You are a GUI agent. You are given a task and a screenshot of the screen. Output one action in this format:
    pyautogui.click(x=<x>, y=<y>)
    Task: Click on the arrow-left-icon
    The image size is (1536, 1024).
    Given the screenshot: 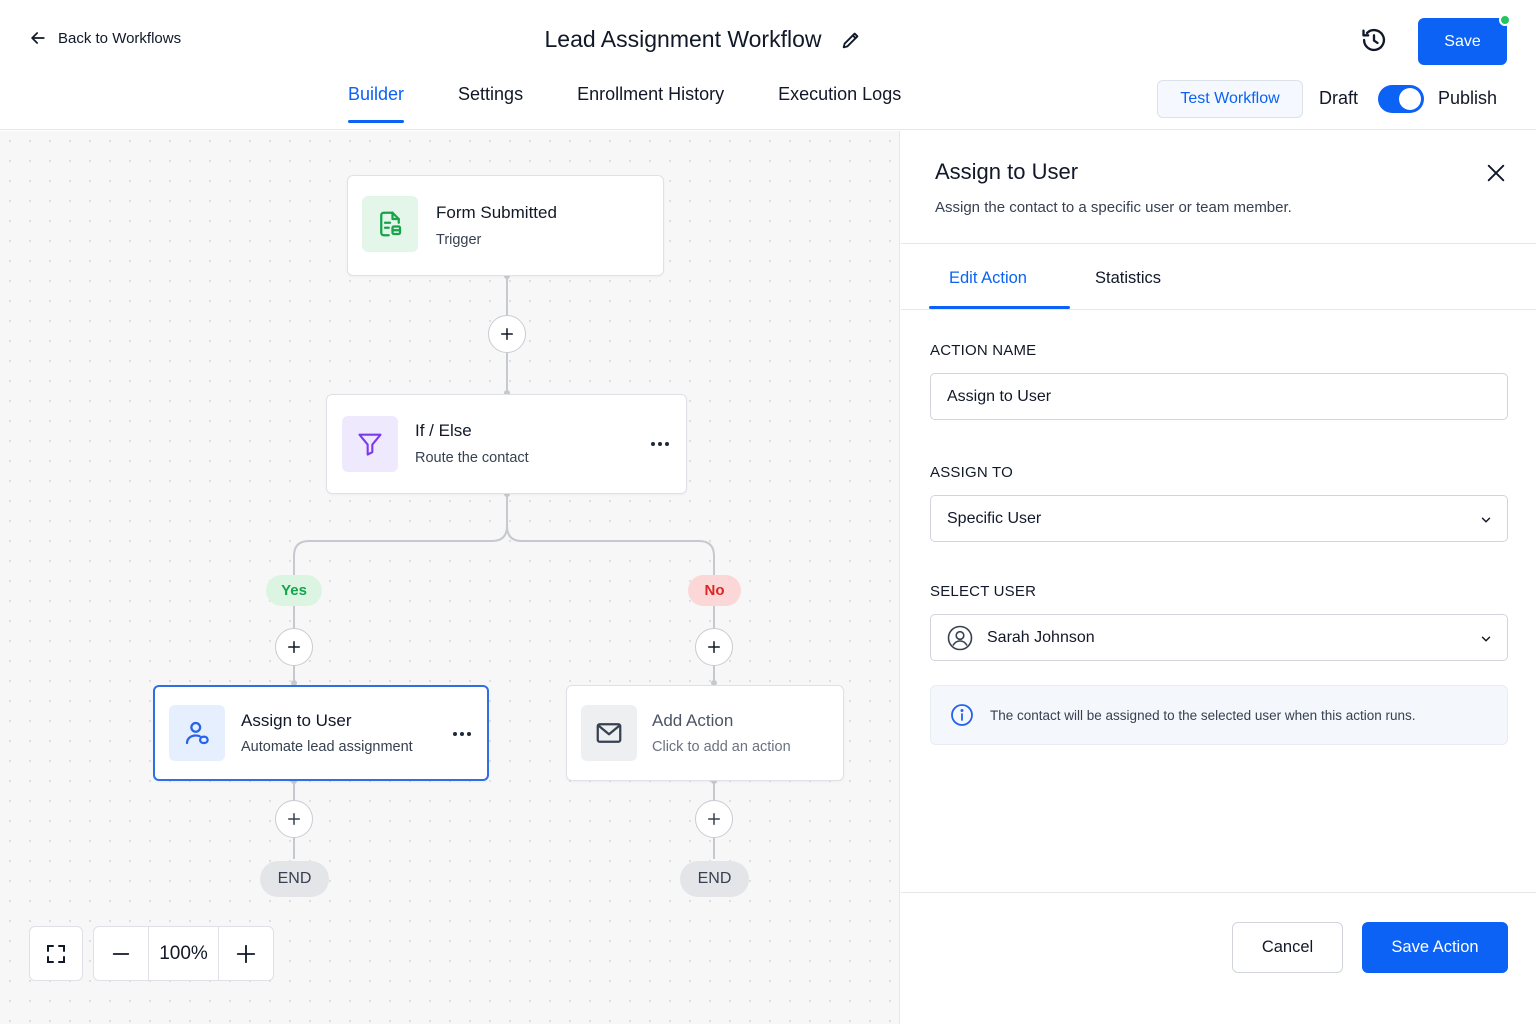 What is the action you would take?
    pyautogui.click(x=38, y=38)
    